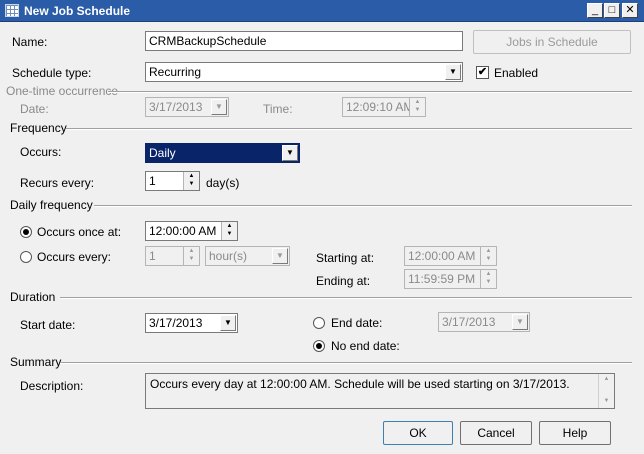 This screenshot has height=454, width=644. Describe the element at coordinates (606, 391) in the screenshot. I see `description-scrollbar: ▲ ▼` at that location.